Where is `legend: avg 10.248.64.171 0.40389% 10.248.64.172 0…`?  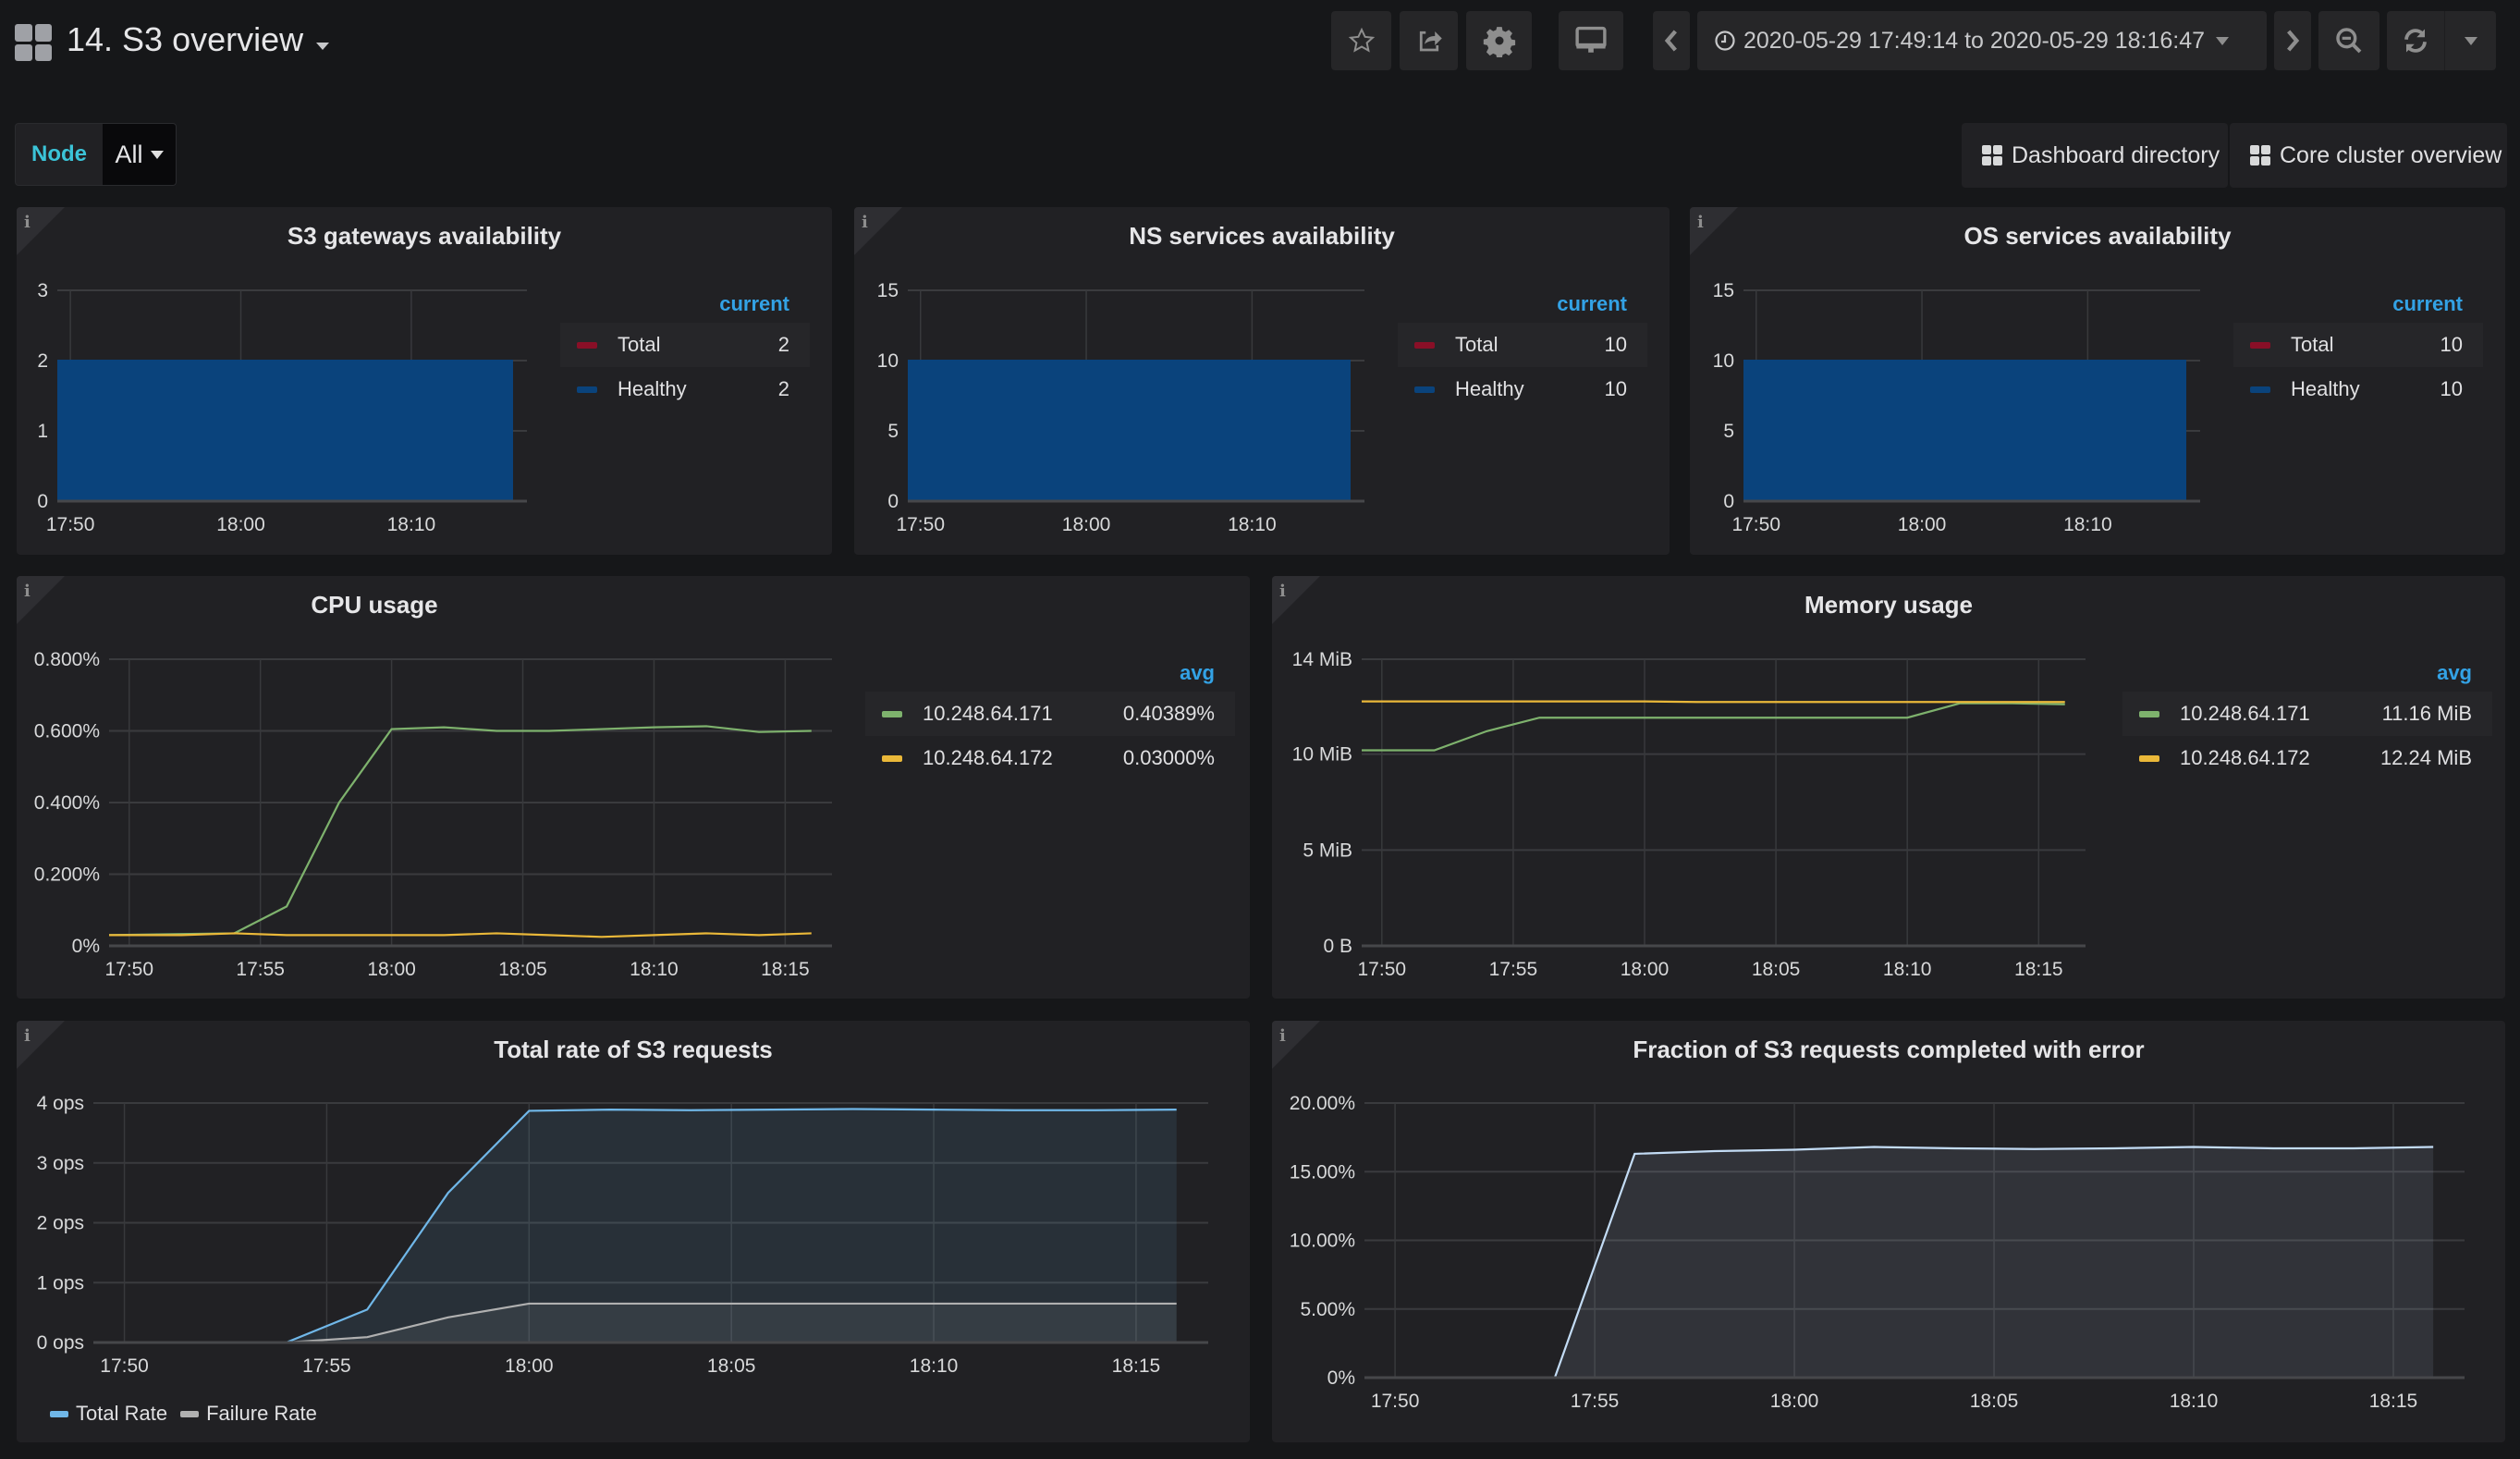 legend: avg 10.248.64.171 0.40389% 10.248.64.172 0… is located at coordinates (1050, 718).